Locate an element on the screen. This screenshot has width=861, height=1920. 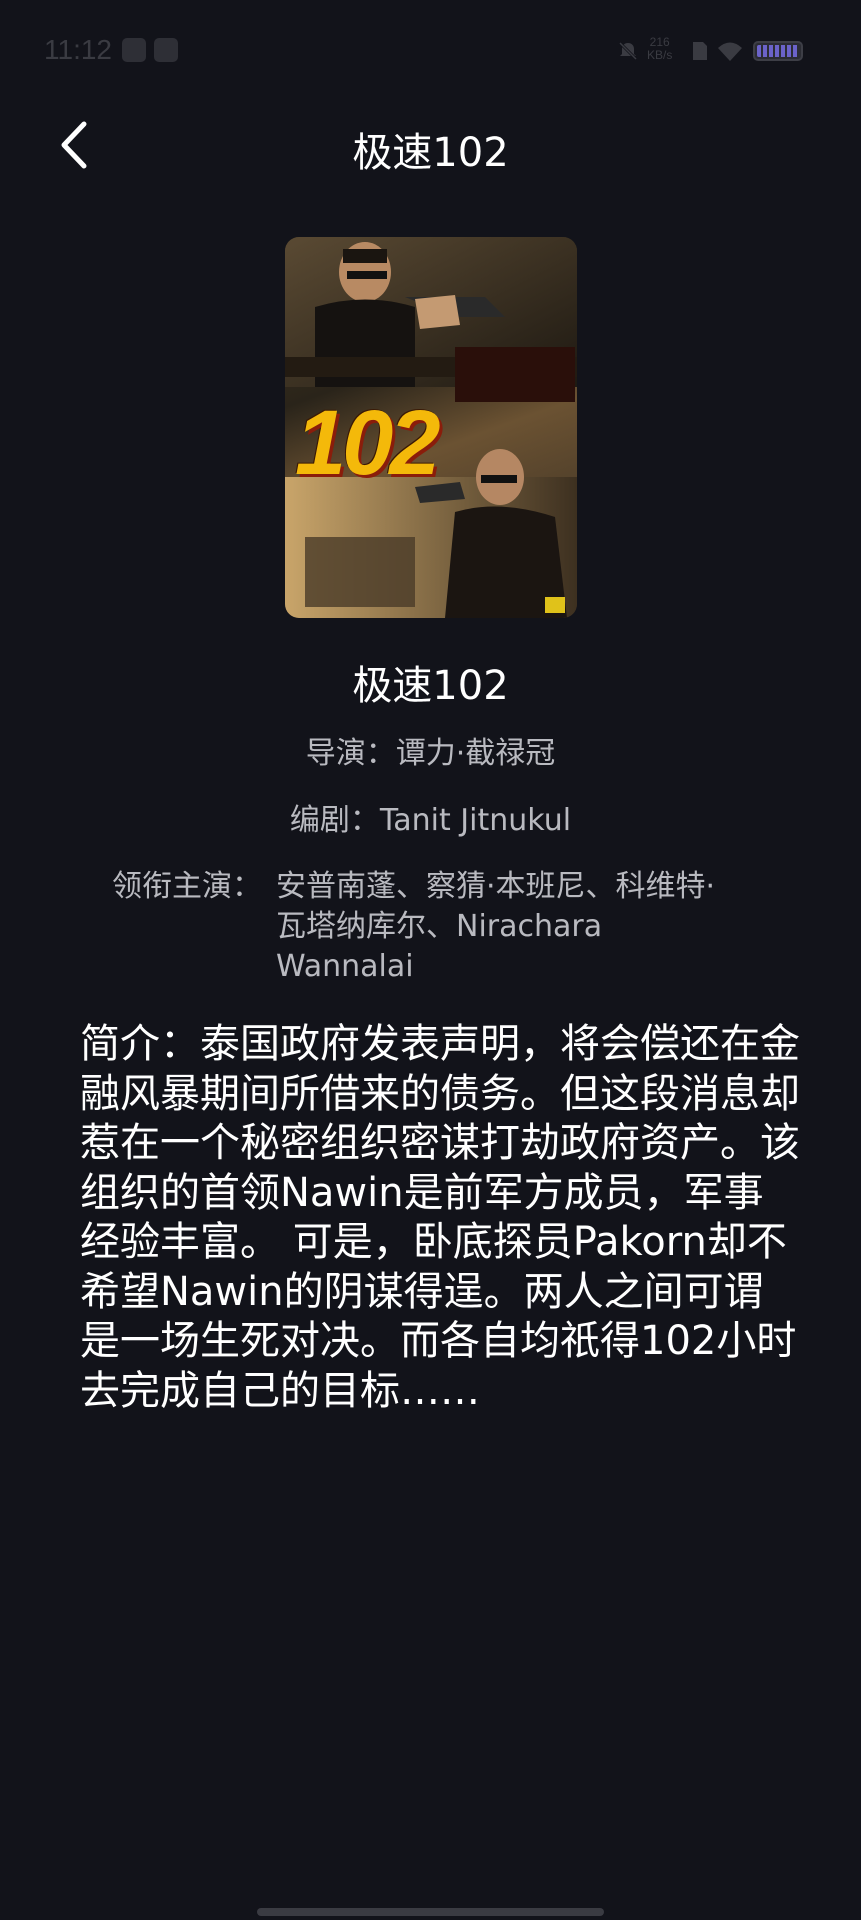
battery-icon is located at coordinates (778, 51).